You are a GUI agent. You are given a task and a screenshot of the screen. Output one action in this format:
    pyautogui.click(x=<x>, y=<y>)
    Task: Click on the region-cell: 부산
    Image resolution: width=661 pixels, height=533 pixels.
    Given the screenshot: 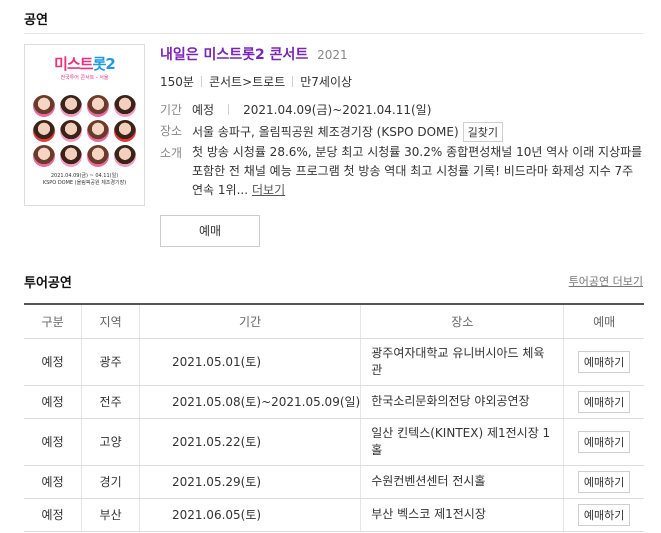 What is the action you would take?
    pyautogui.click(x=110, y=515)
    